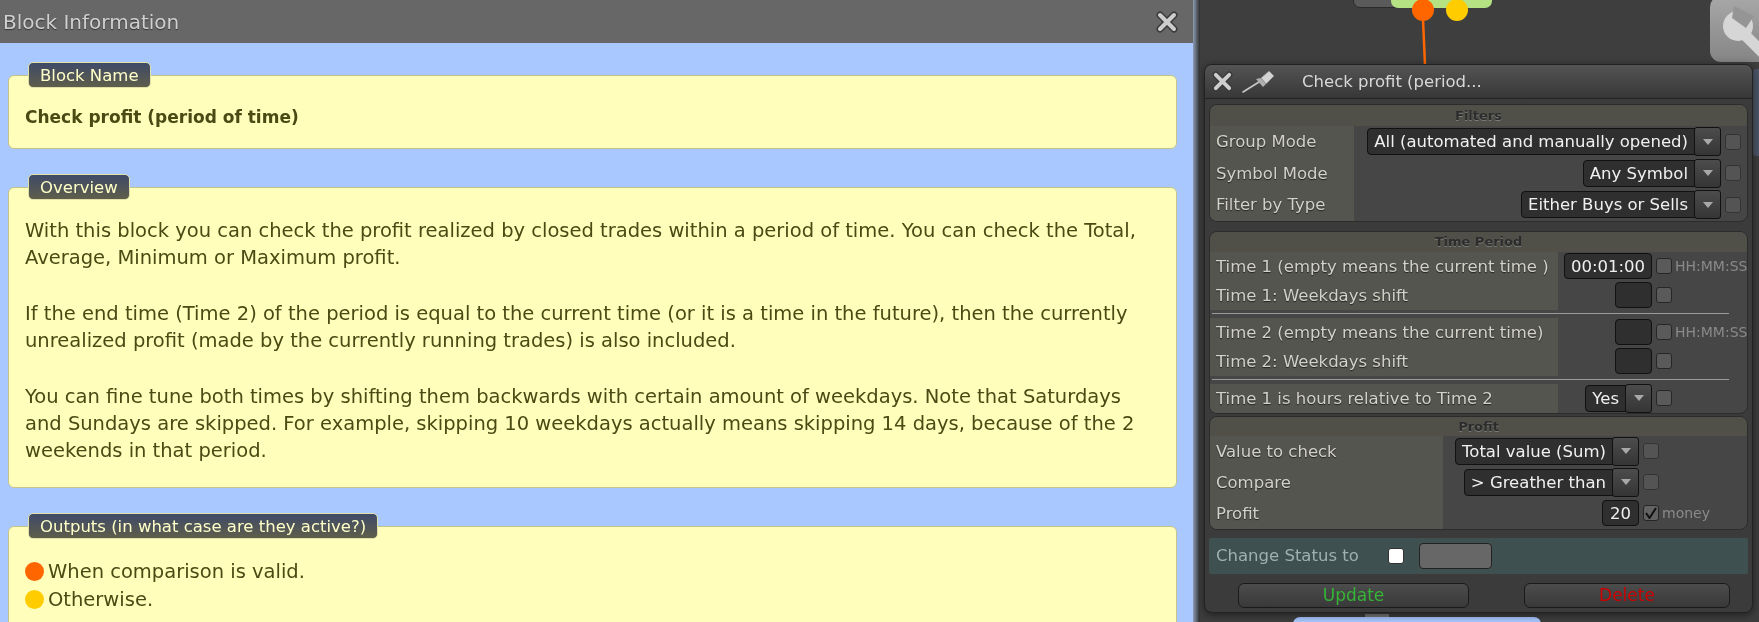 Image resolution: width=1759 pixels, height=622 pixels. What do you see at coordinates (1326, 513) in the screenshot?
I see `field-label: Profit` at bounding box center [1326, 513].